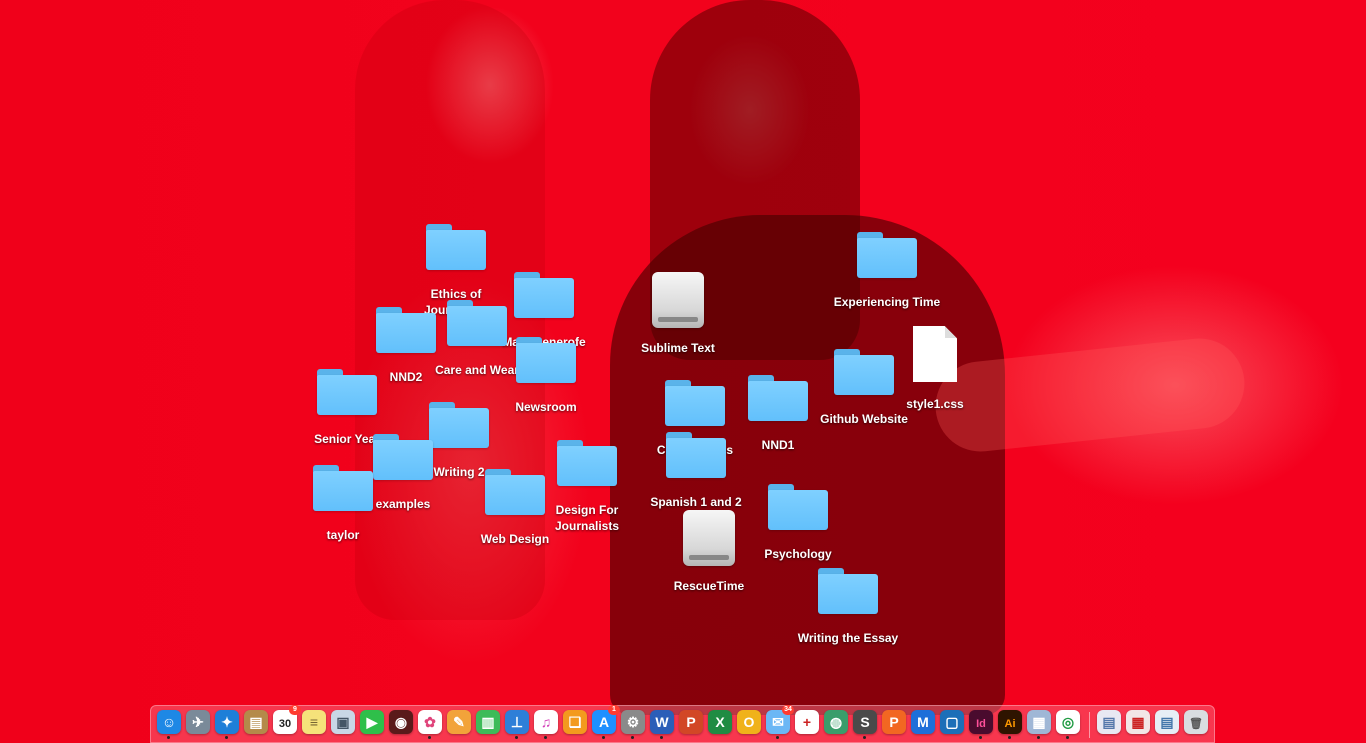 The width and height of the screenshot is (1366, 743). I want to click on folder-spanish-1-and-2: Spanish 1 and 2, so click(696, 471).